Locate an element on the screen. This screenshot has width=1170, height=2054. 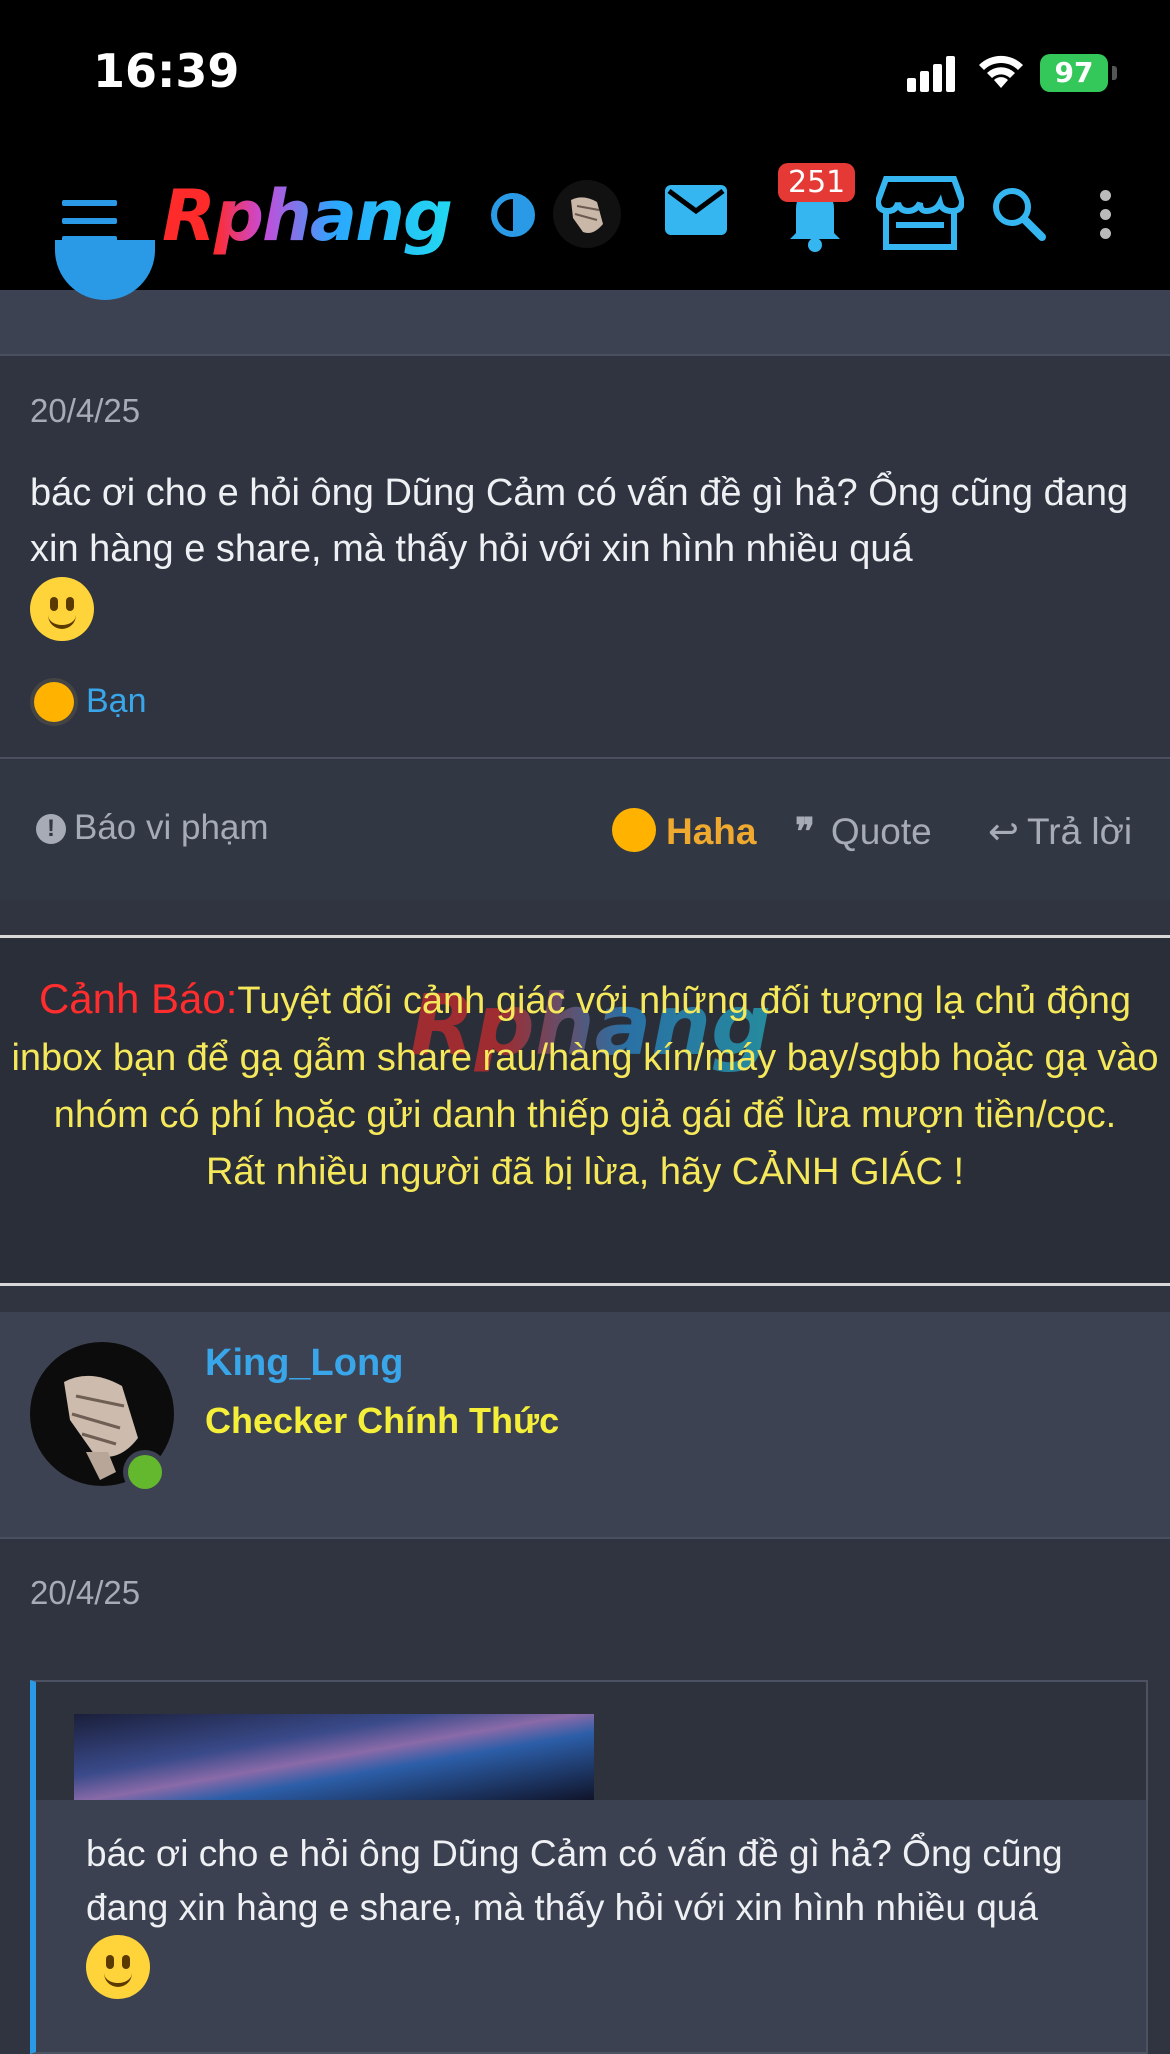
quote-icon: ❞ is located at coordinates (805, 831).